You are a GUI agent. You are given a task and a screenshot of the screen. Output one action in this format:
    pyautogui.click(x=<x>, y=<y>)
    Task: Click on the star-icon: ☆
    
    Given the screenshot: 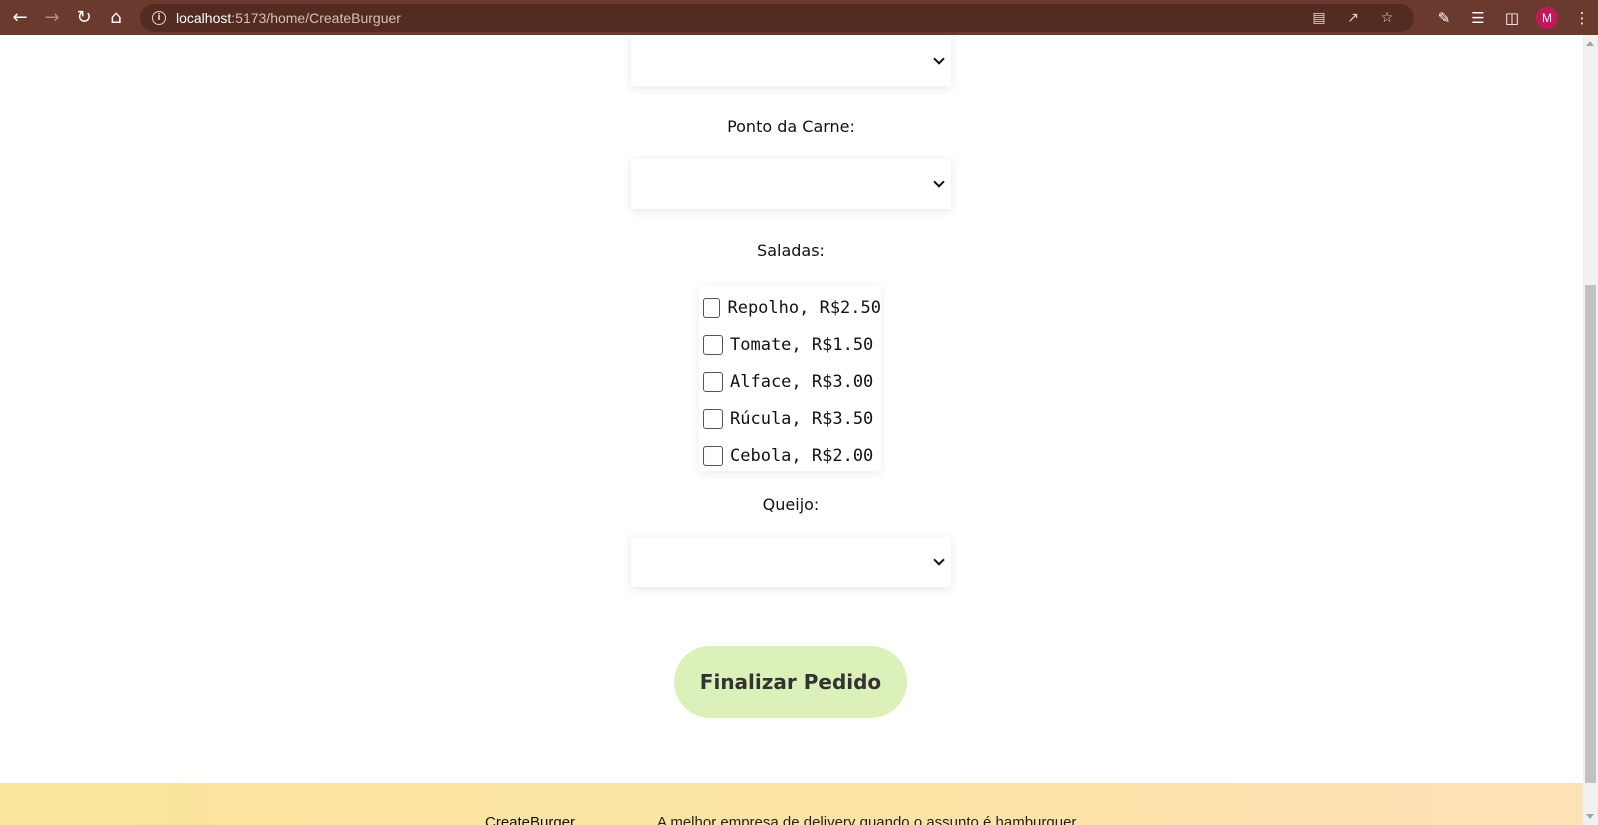 What is the action you would take?
    pyautogui.click(x=1387, y=18)
    